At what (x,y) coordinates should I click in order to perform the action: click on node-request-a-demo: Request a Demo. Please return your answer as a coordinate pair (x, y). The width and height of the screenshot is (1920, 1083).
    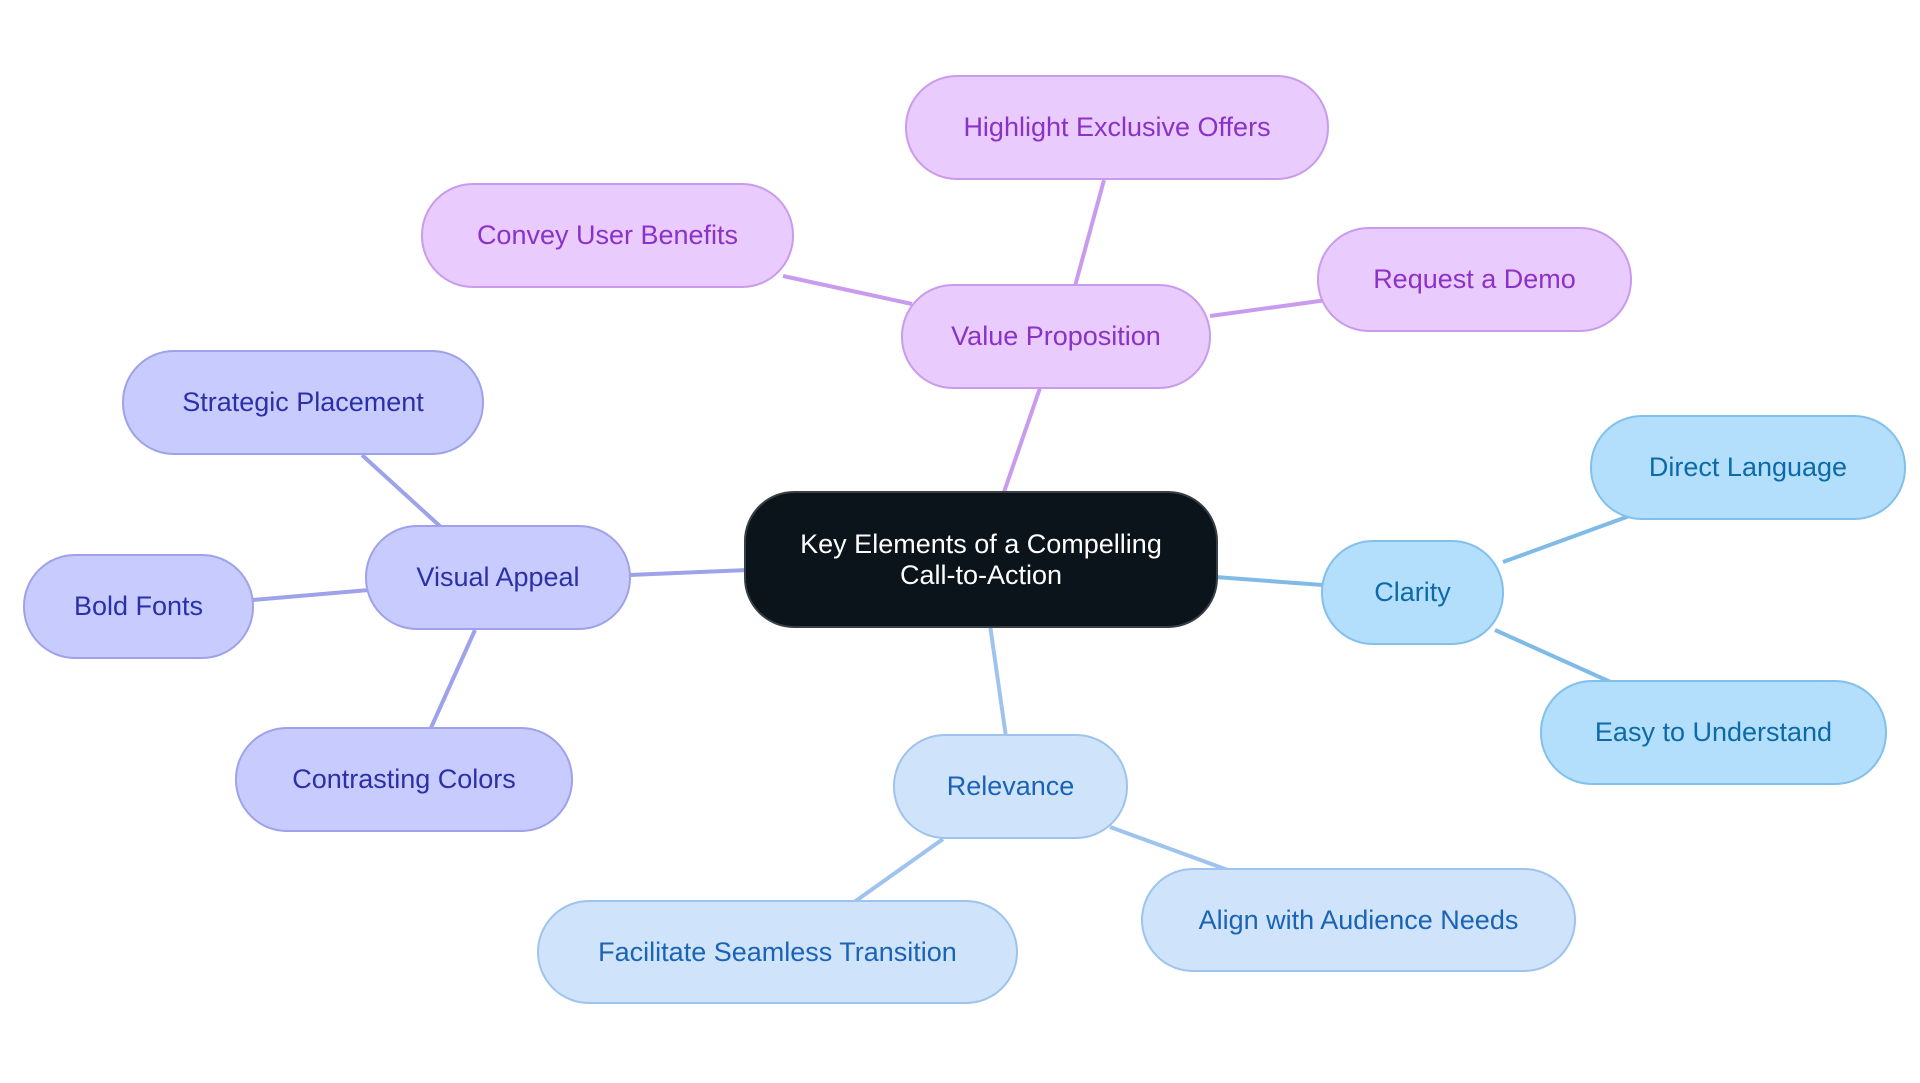
    Looking at the image, I should click on (1474, 279).